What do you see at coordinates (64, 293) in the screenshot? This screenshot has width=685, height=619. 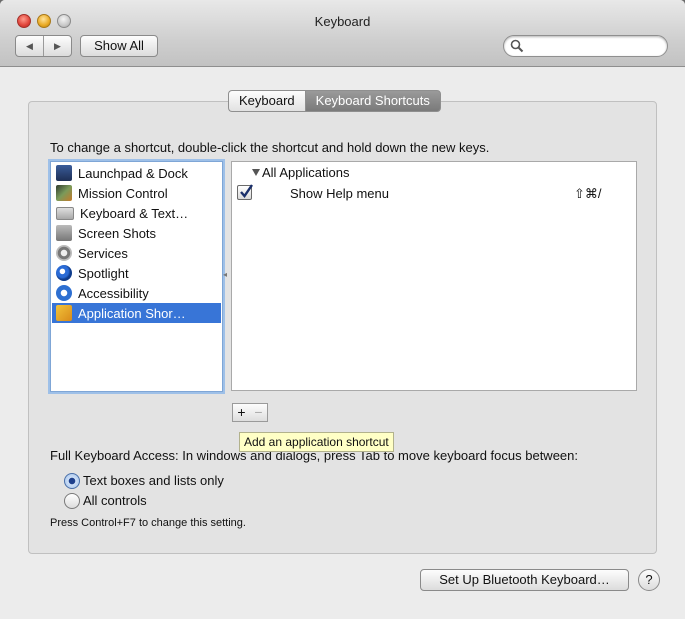 I see `accessibility-icon` at bounding box center [64, 293].